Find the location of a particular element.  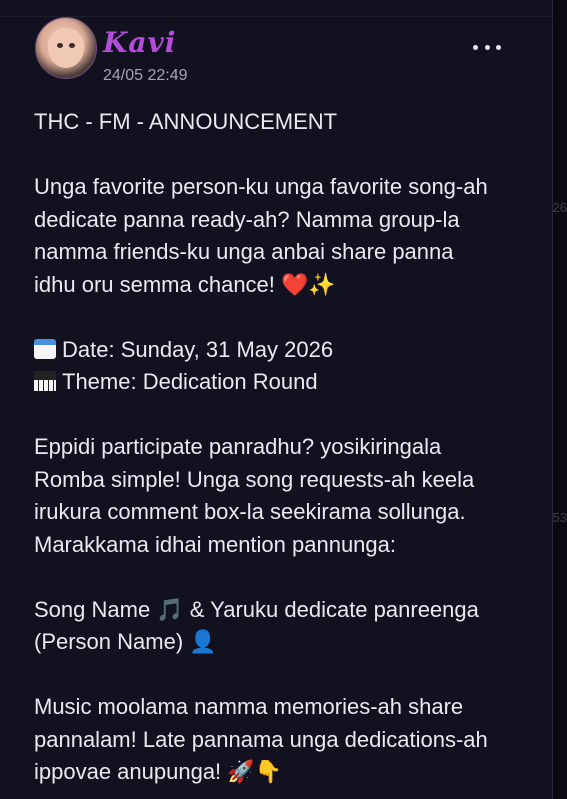

author-name: Kavi is located at coordinates (139, 42).